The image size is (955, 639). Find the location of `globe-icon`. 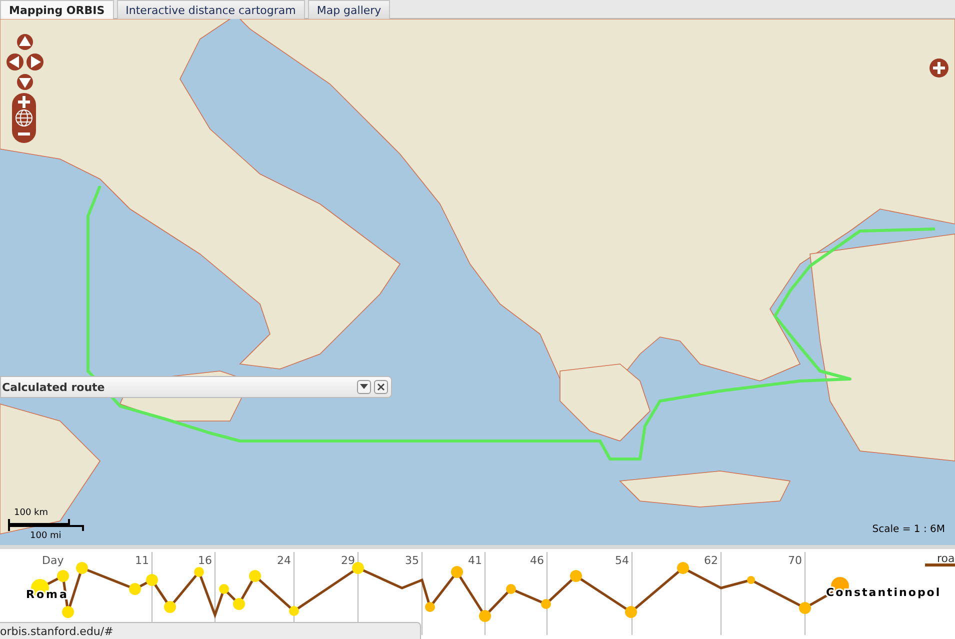

globe-icon is located at coordinates (24, 118).